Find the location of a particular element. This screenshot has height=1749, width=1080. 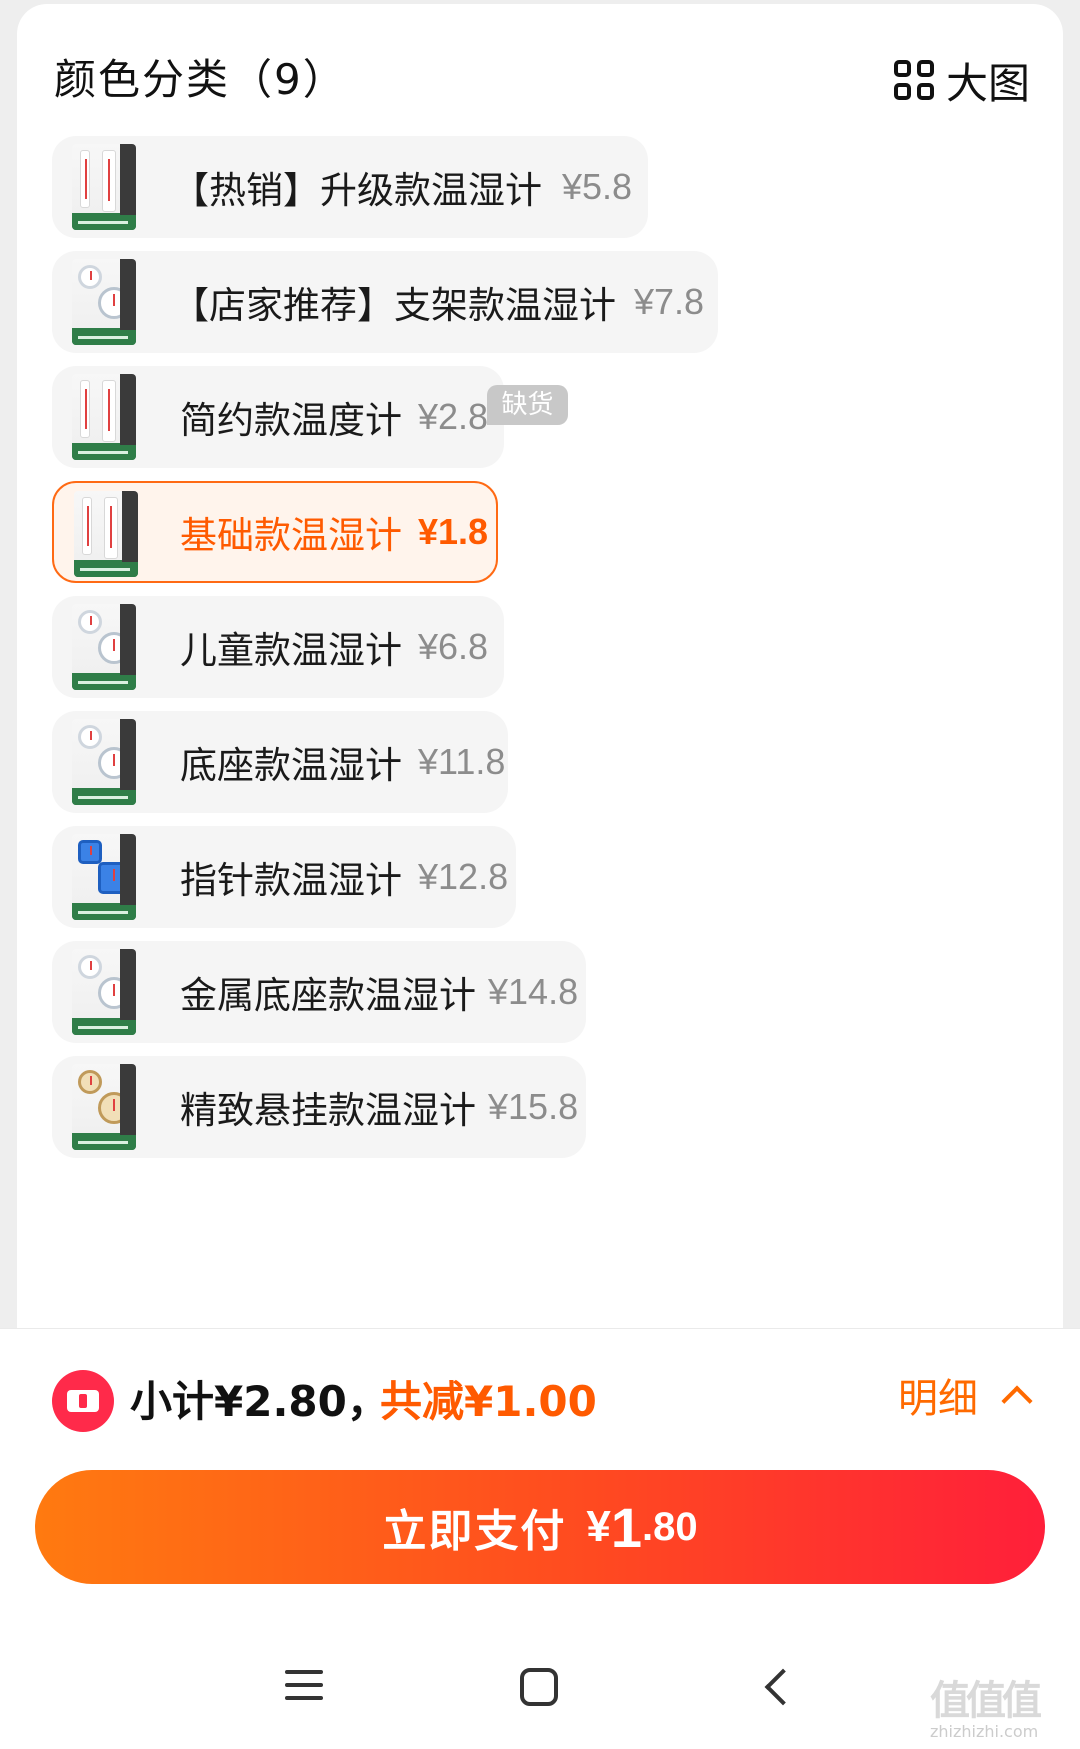

watermark: 值值值 zhizhizhi.com is located at coordinates (1000, 1706).